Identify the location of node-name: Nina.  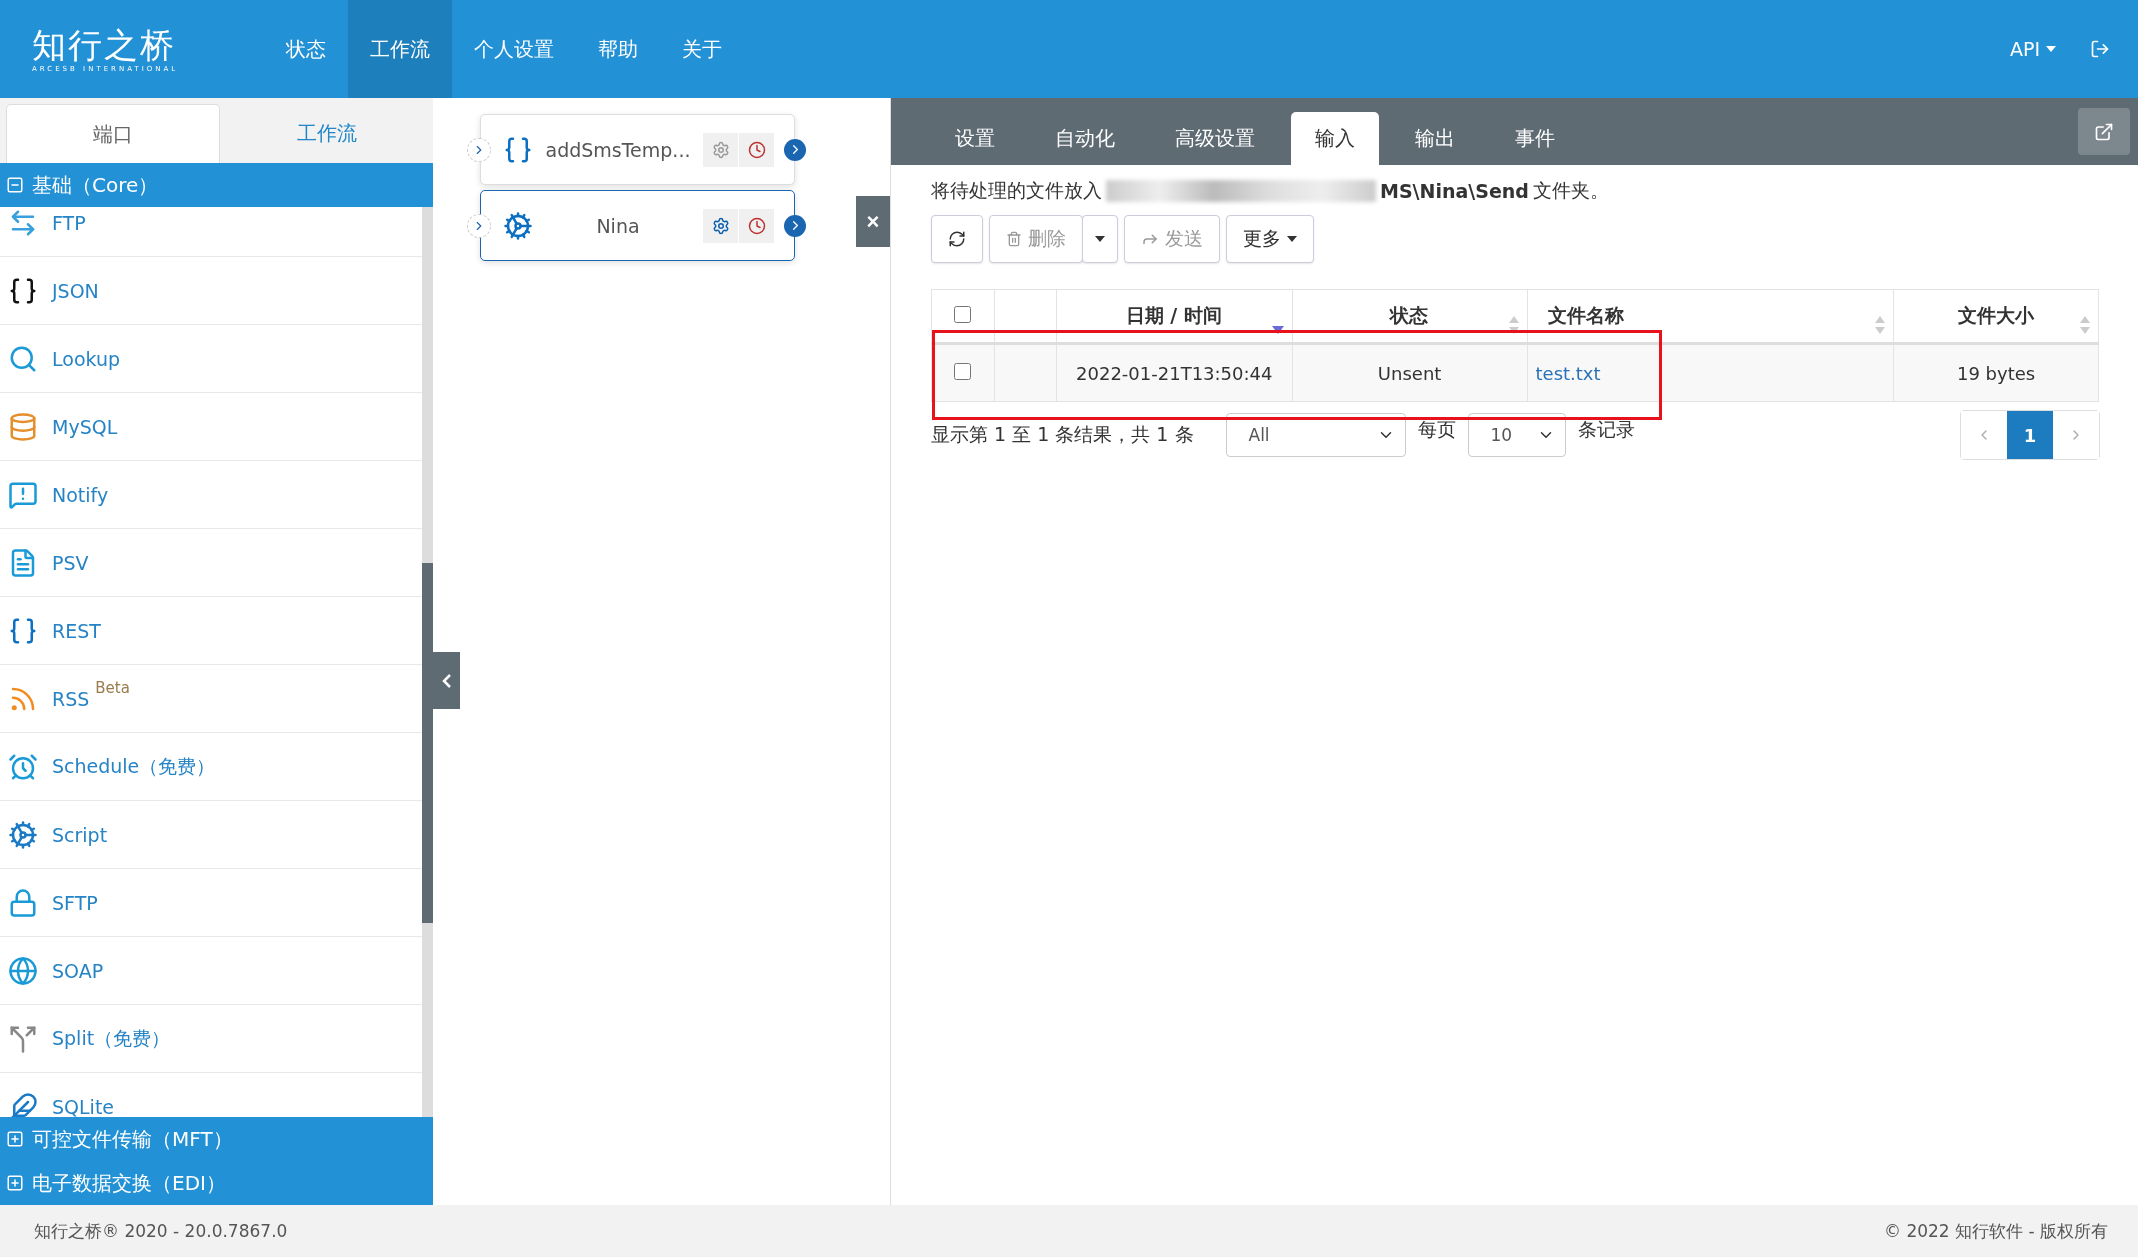
(618, 225).